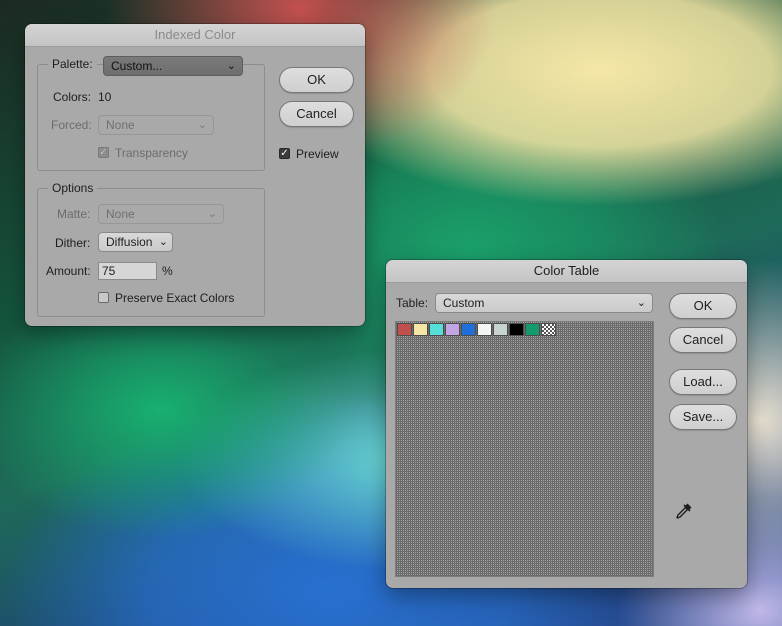 Image resolution: width=782 pixels, height=626 pixels. What do you see at coordinates (72, 97) in the screenshot?
I see `colors-label: Colors:` at bounding box center [72, 97].